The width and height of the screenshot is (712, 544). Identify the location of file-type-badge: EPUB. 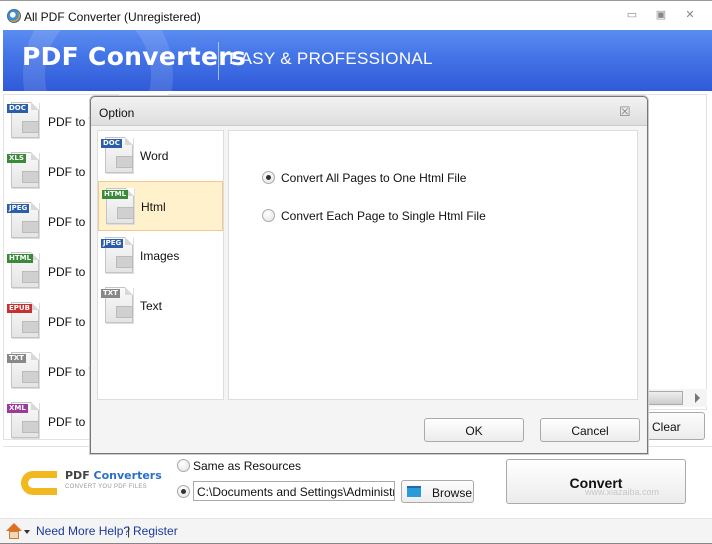
(19, 308).